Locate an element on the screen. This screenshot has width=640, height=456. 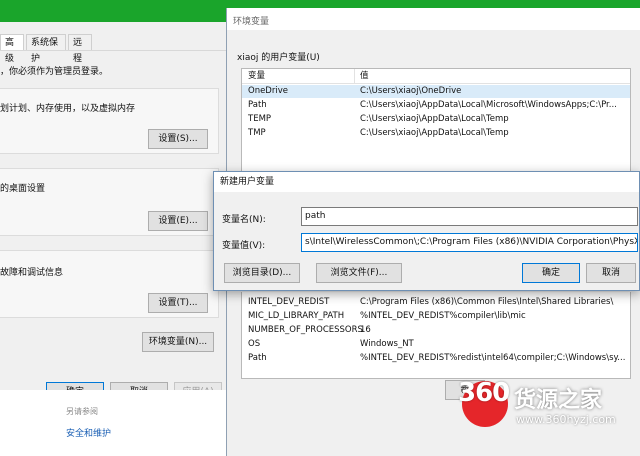
var-name: OneDrive is located at coordinates (268, 91).